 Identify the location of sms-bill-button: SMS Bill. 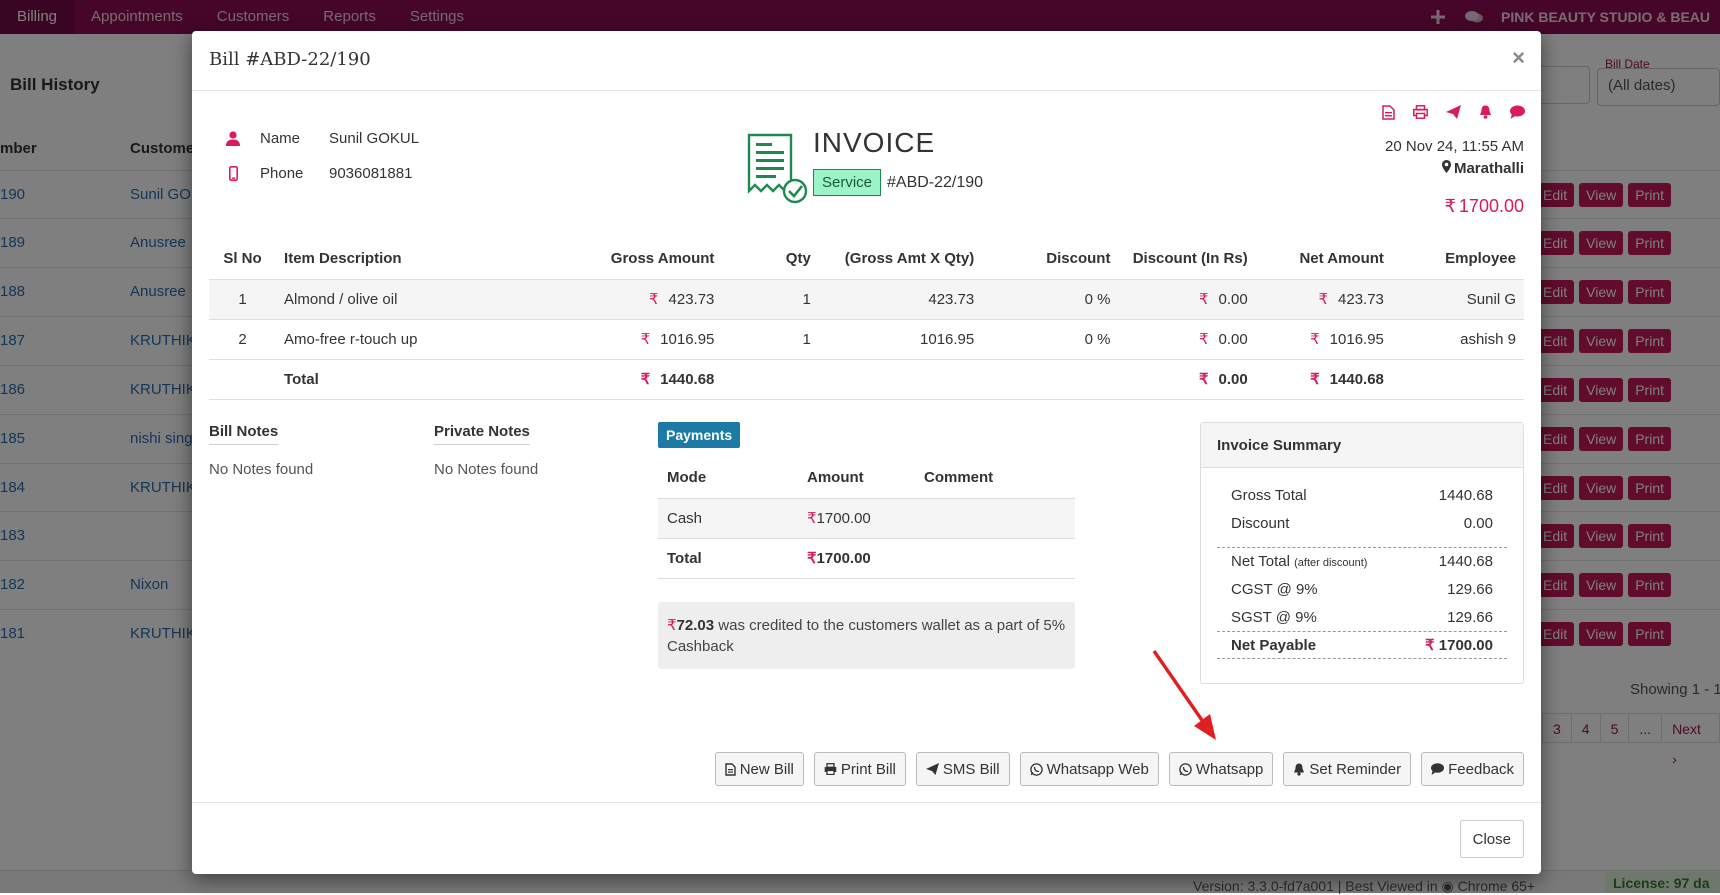
(962, 769).